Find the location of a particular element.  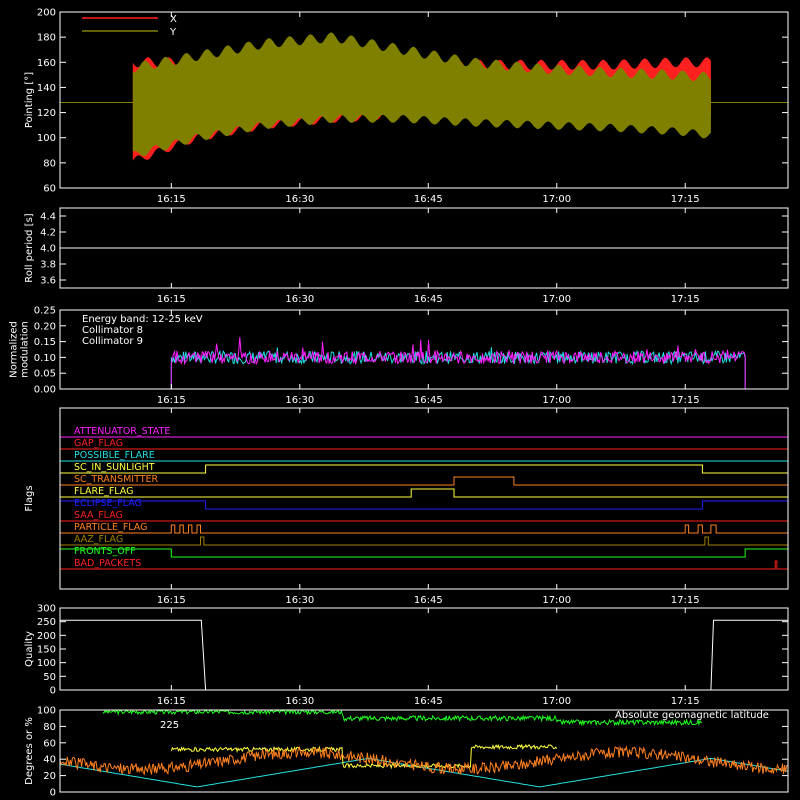

geomag-orange-trace is located at coordinates (423, 760).